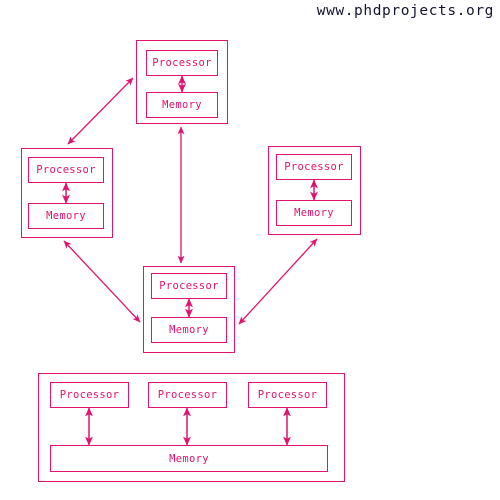  I want to click on node-top-processor: Processor, so click(182, 63).